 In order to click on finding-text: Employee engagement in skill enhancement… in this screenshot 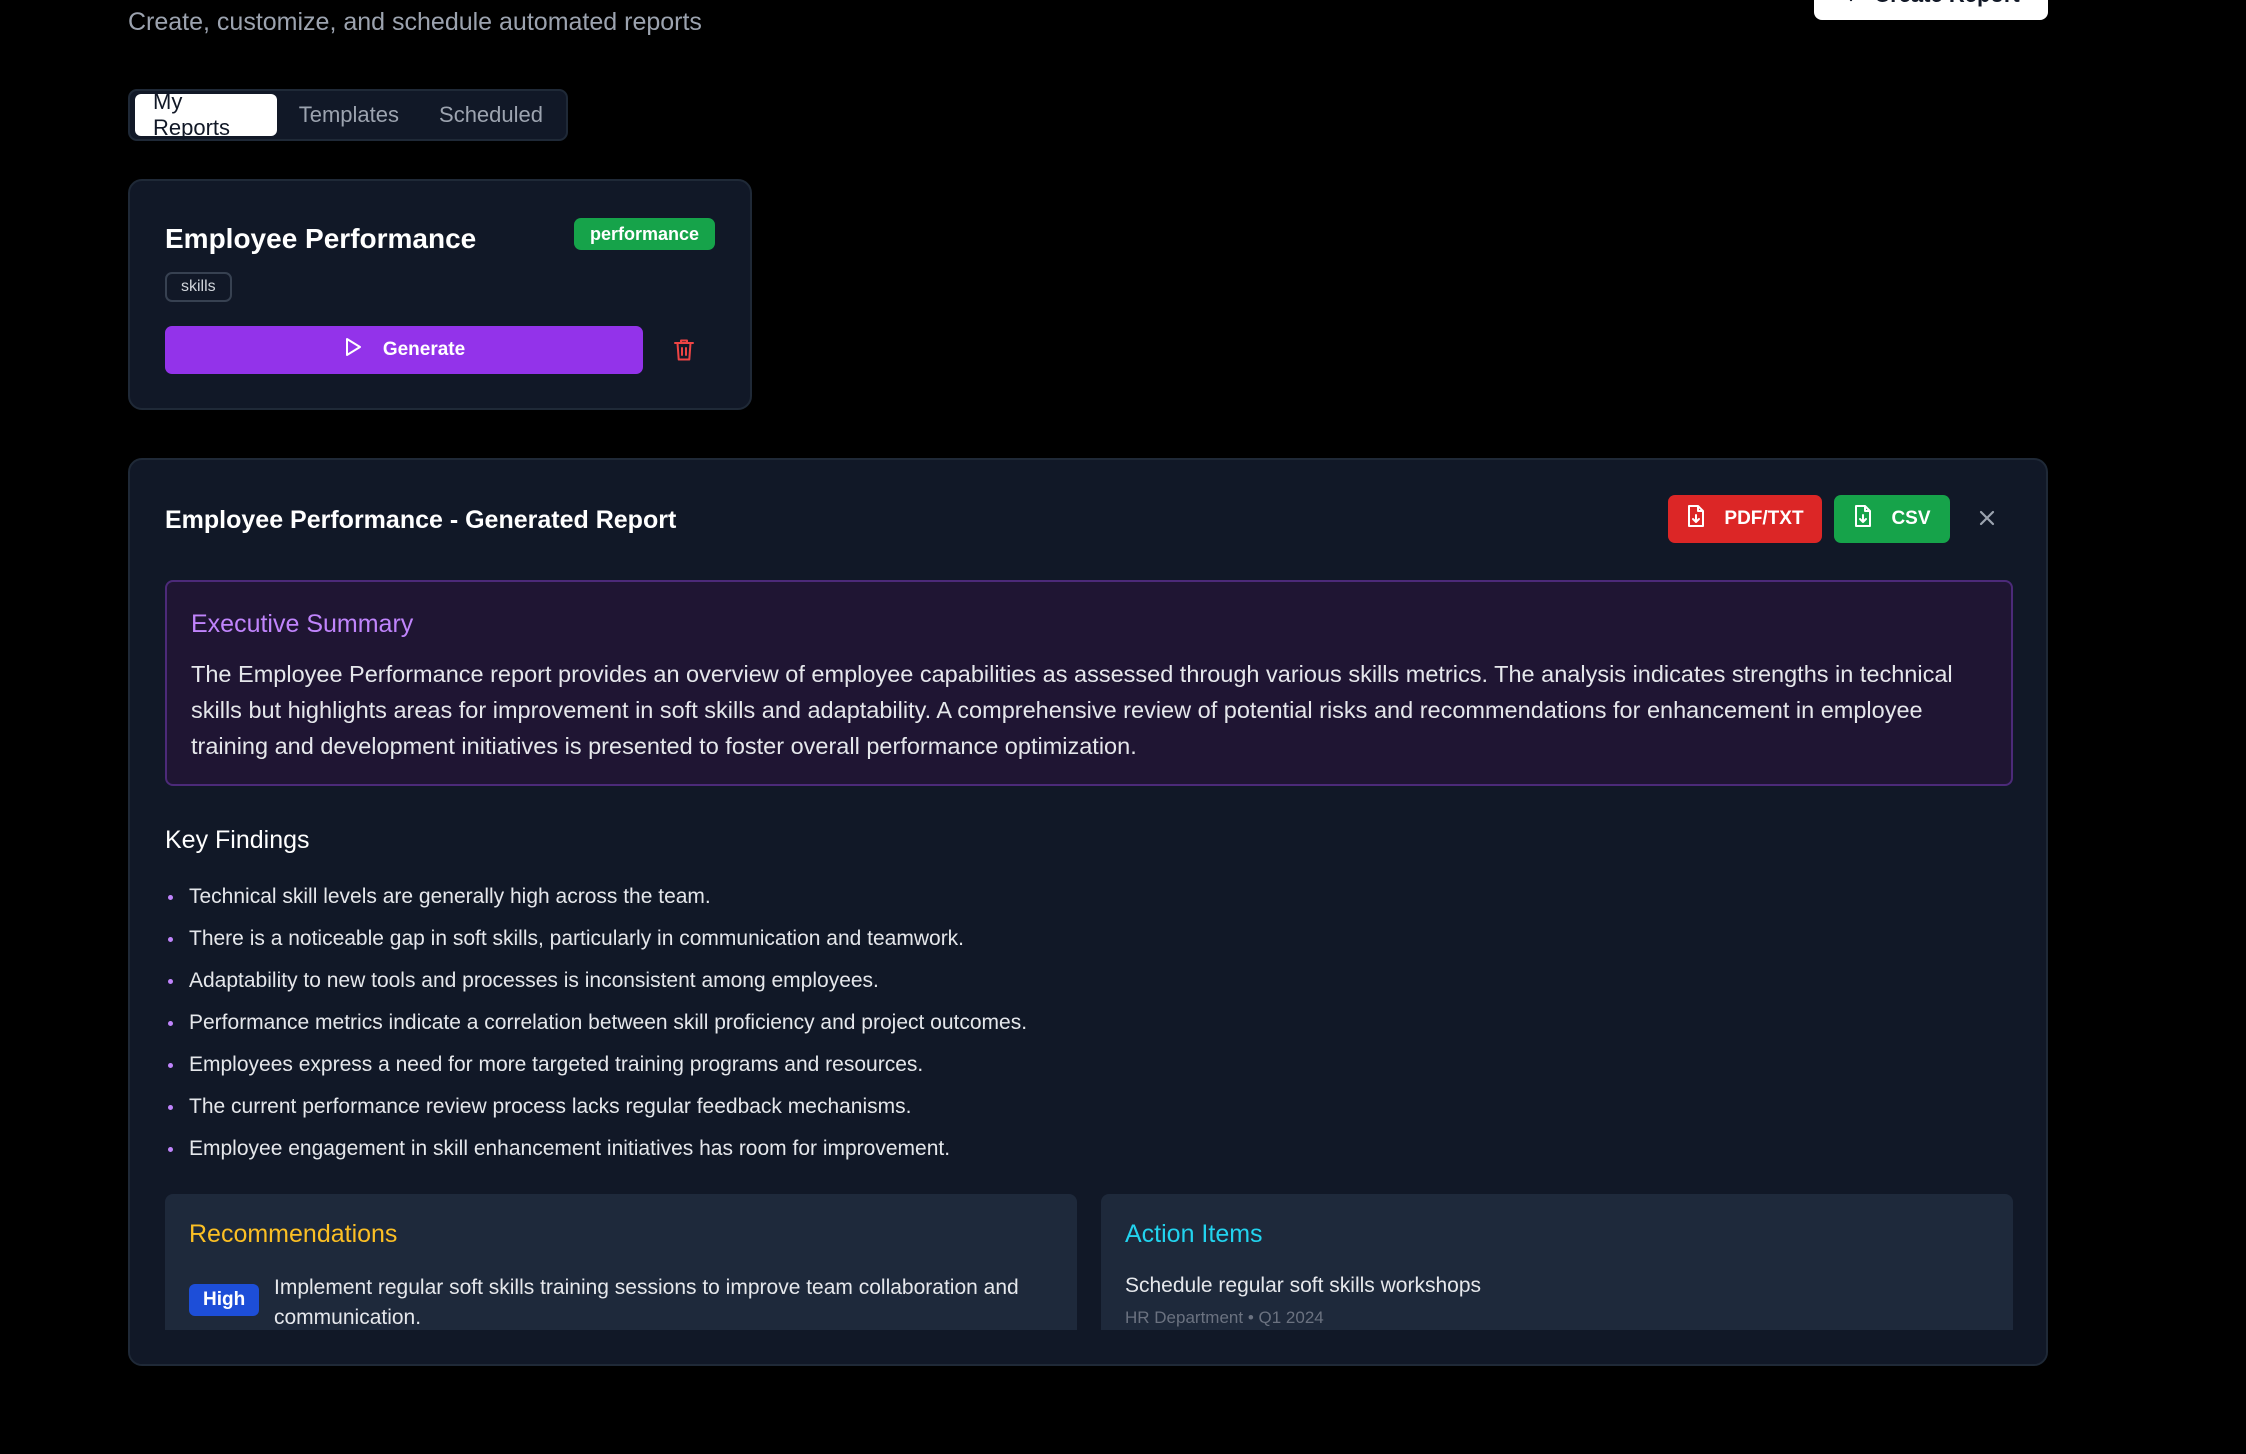, I will do `click(570, 1148)`.